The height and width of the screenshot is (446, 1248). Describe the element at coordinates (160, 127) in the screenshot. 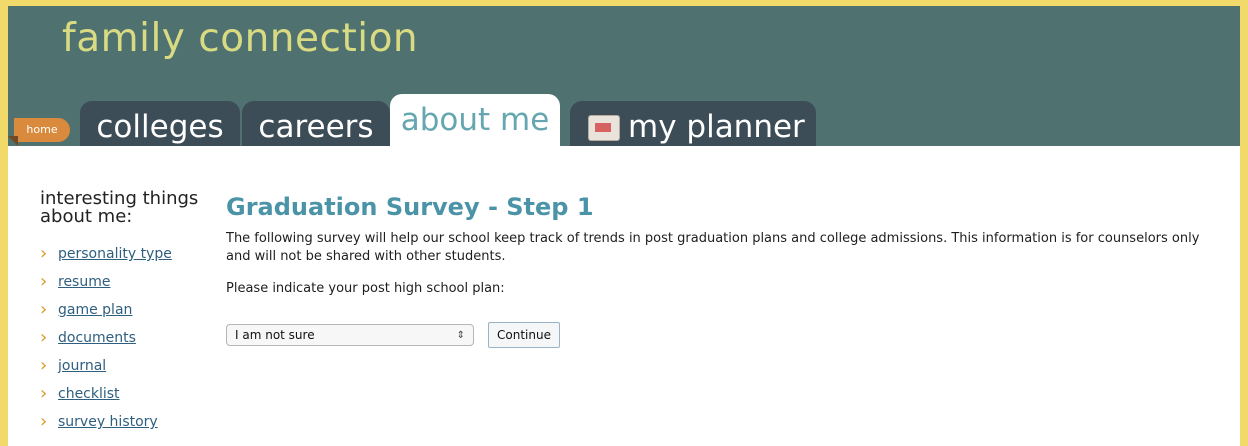

I see `tab-colleges-label: colleges` at that location.